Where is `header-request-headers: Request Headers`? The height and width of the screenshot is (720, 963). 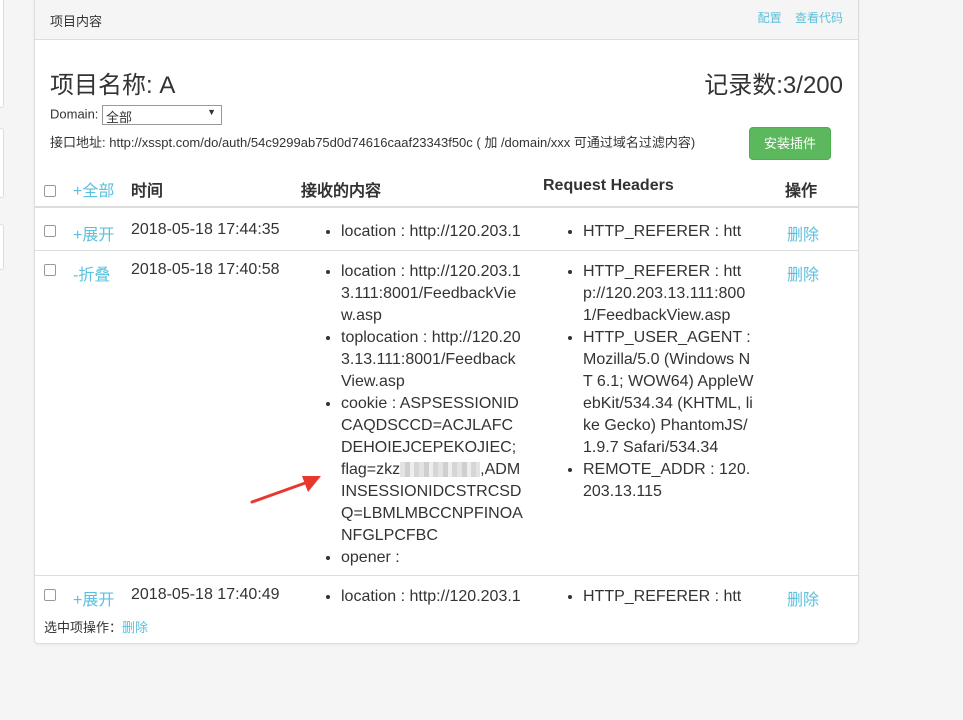 header-request-headers: Request Headers is located at coordinates (608, 185).